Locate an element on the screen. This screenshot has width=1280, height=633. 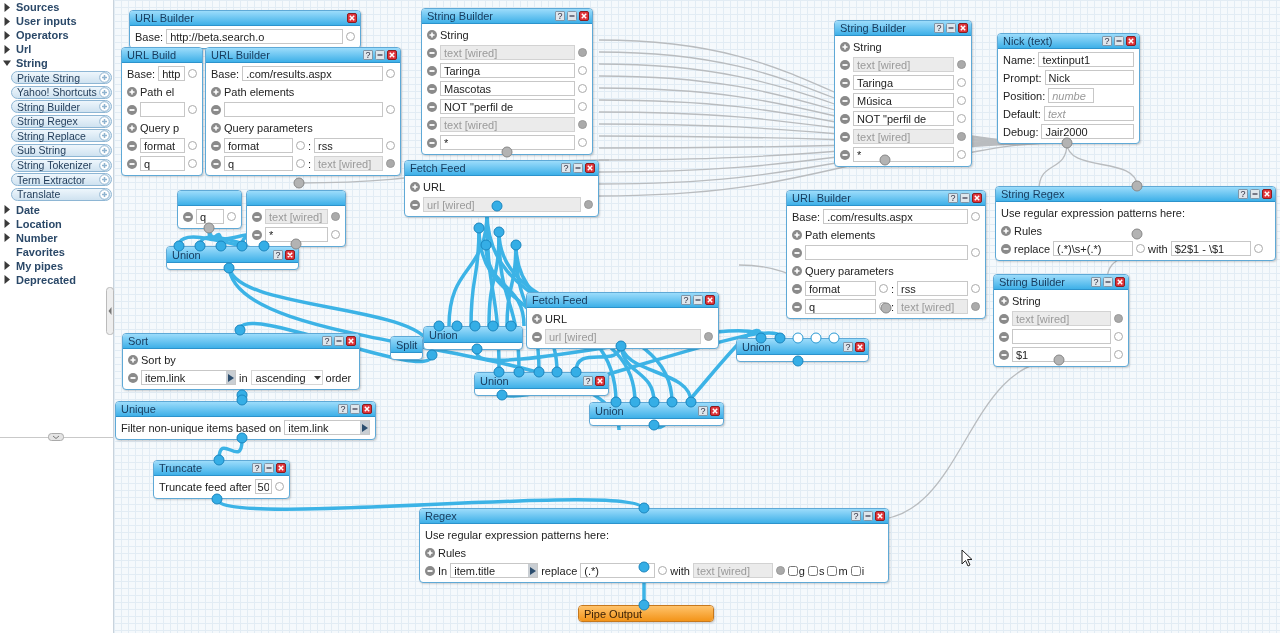
input-field: (.*)\s+(.*) is located at coordinates (1093, 248).